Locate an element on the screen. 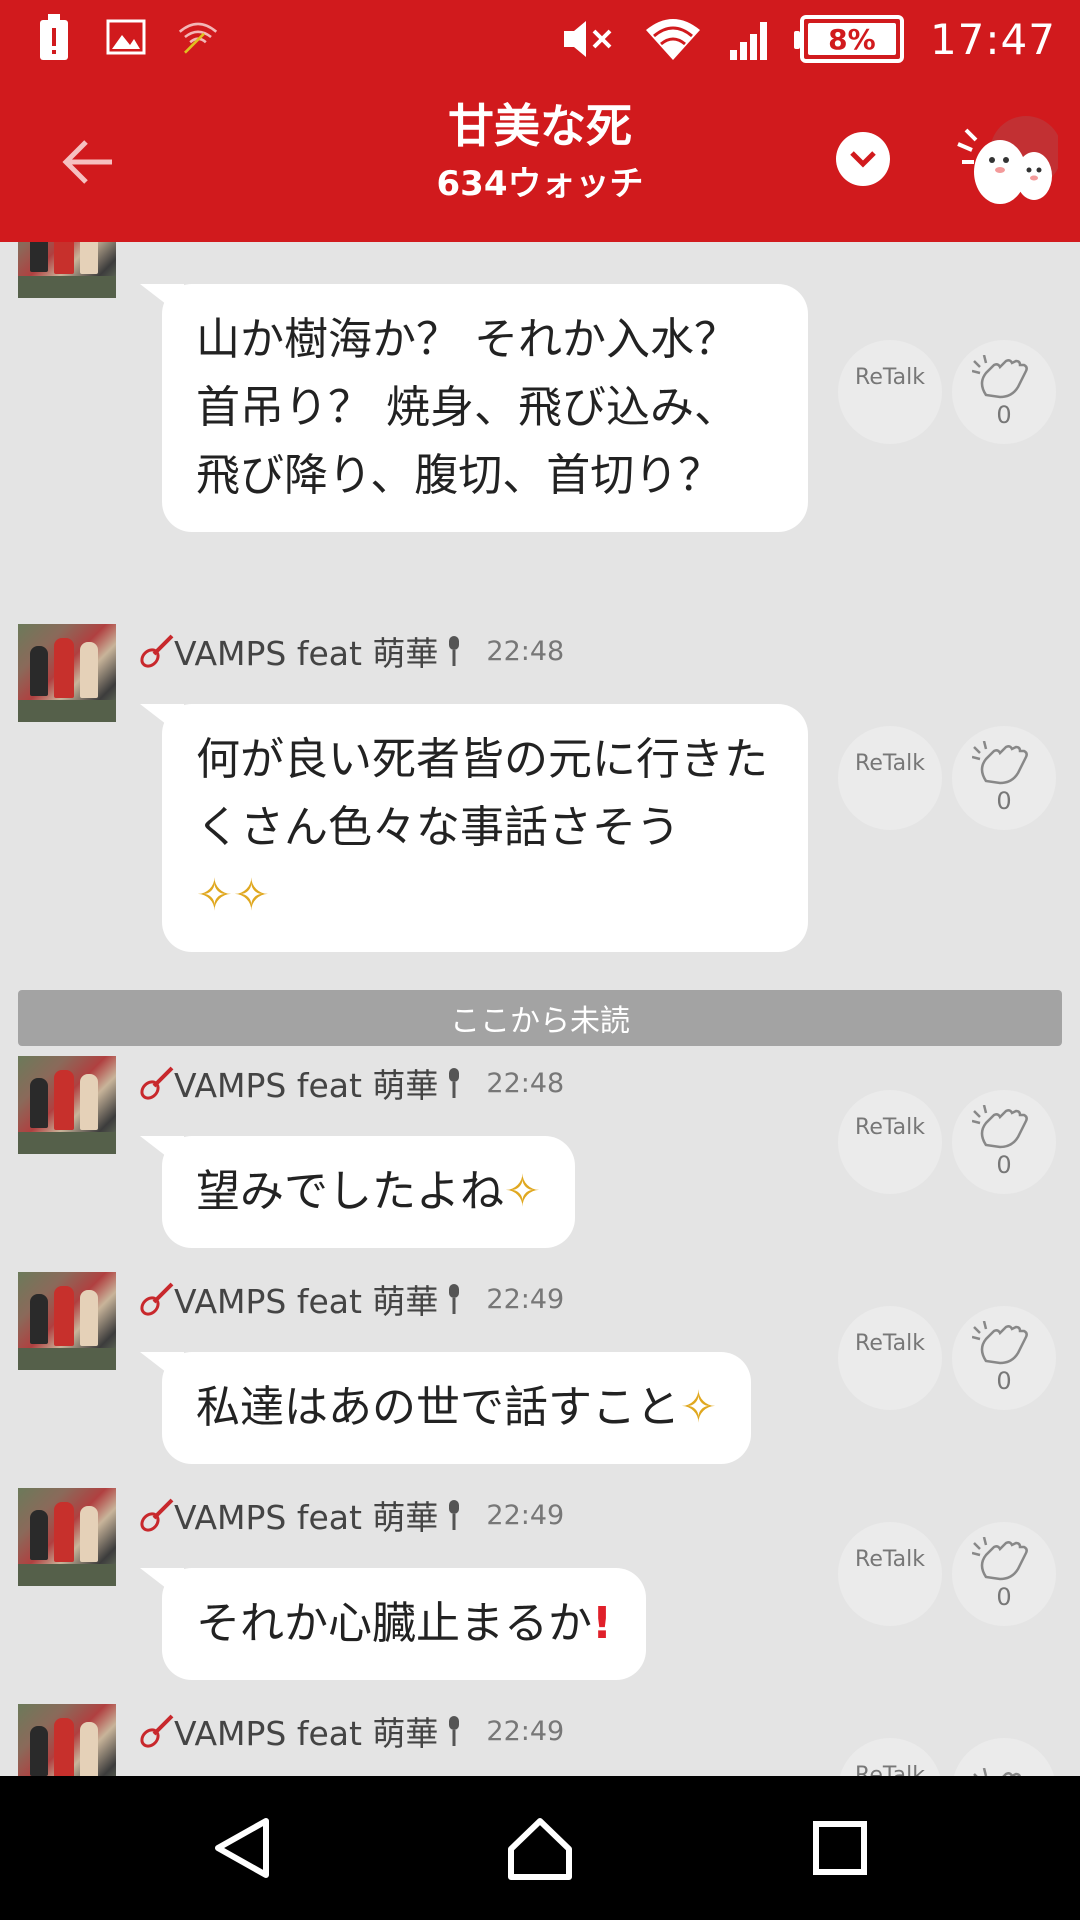  exclamation-icon: ! is located at coordinates (602, 1623).